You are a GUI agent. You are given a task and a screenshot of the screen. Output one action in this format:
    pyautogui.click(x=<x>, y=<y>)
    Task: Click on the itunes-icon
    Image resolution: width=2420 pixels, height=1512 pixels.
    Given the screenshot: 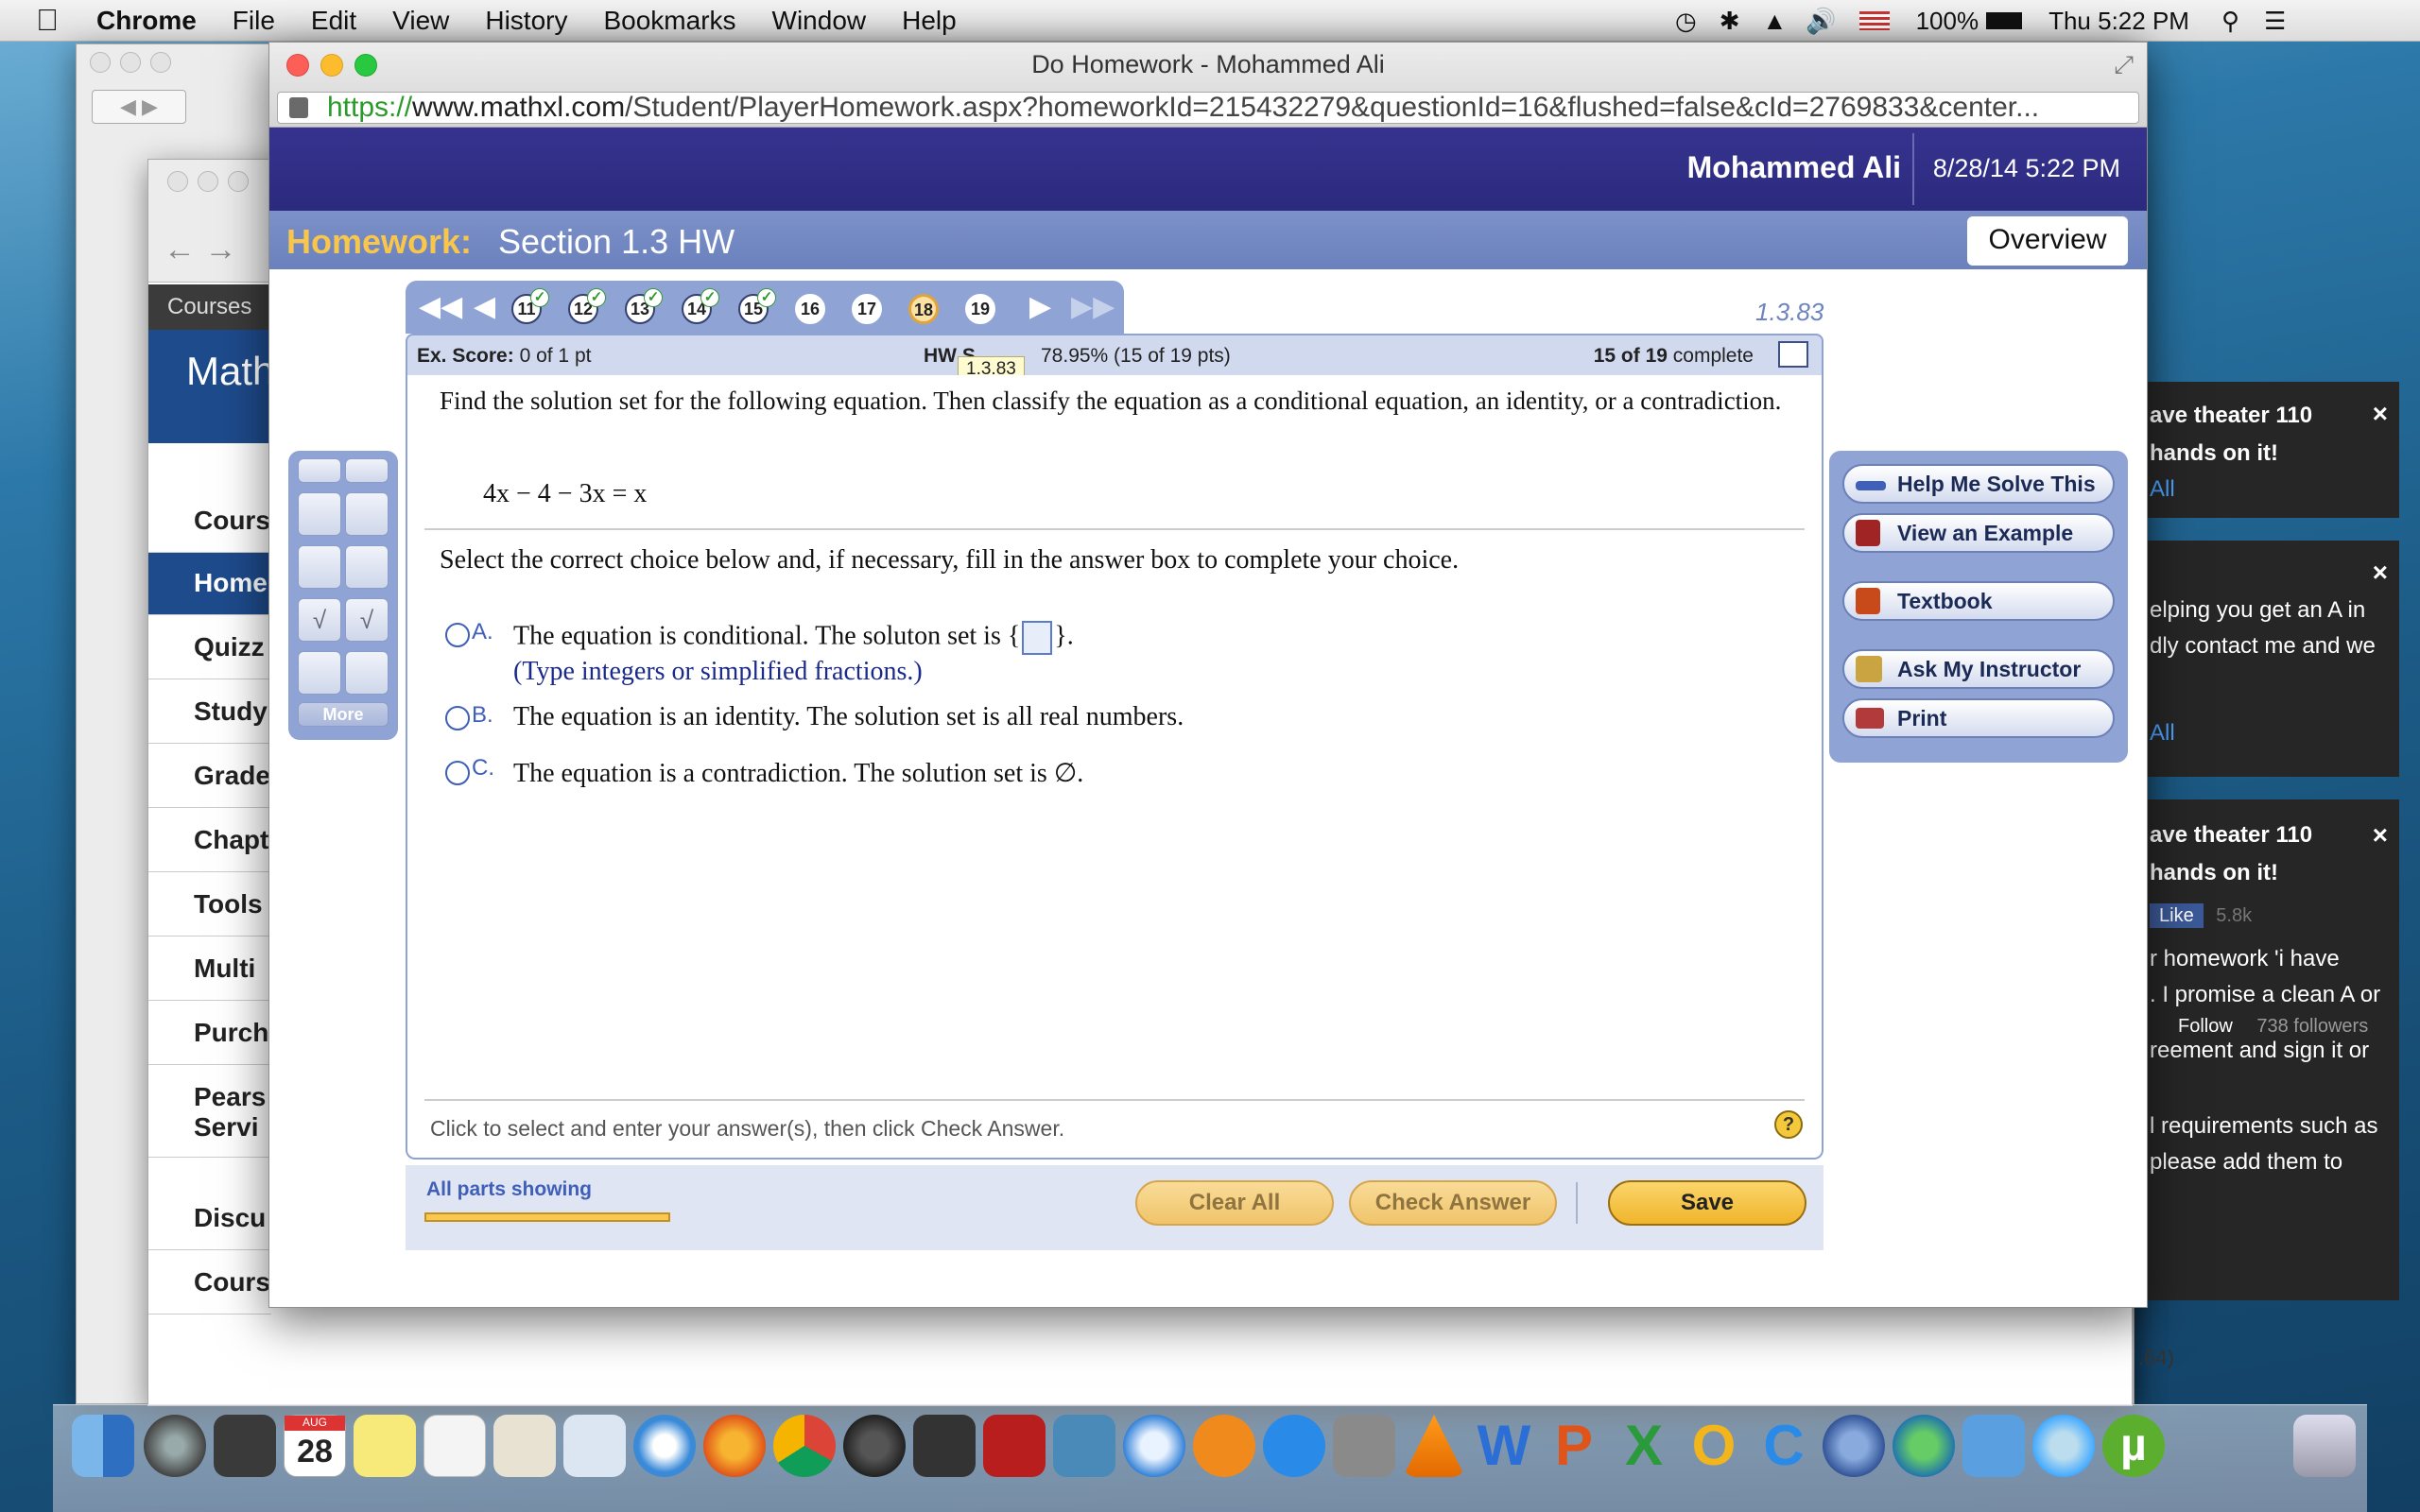 What is the action you would take?
    pyautogui.click(x=1154, y=1446)
    